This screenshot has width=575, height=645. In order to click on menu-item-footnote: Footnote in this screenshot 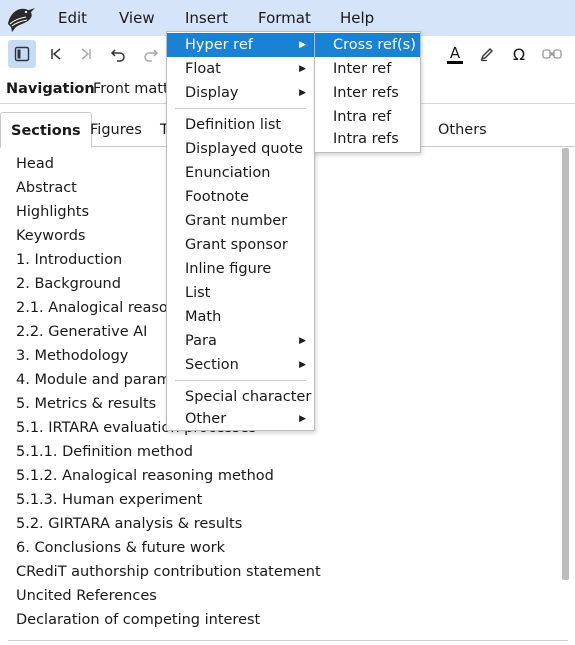, I will do `click(240, 197)`.